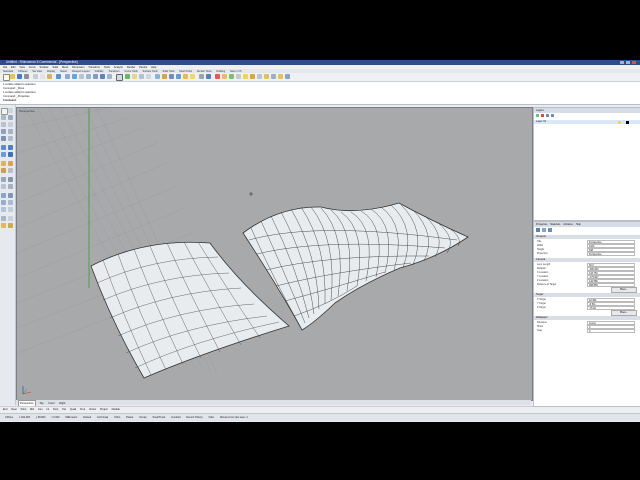  What do you see at coordinates (611, 281) in the screenshot?
I see `prop-value: 142.586` at bounding box center [611, 281].